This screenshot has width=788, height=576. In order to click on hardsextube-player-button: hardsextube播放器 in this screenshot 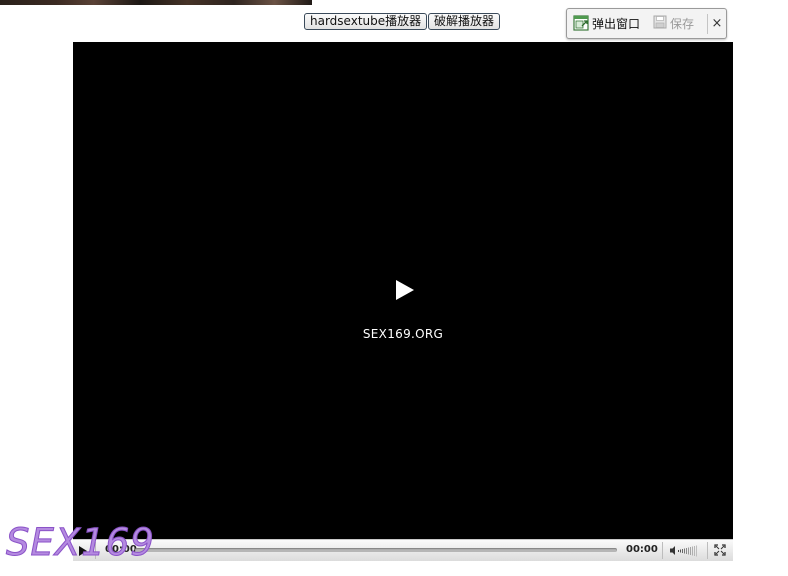, I will do `click(366, 21)`.